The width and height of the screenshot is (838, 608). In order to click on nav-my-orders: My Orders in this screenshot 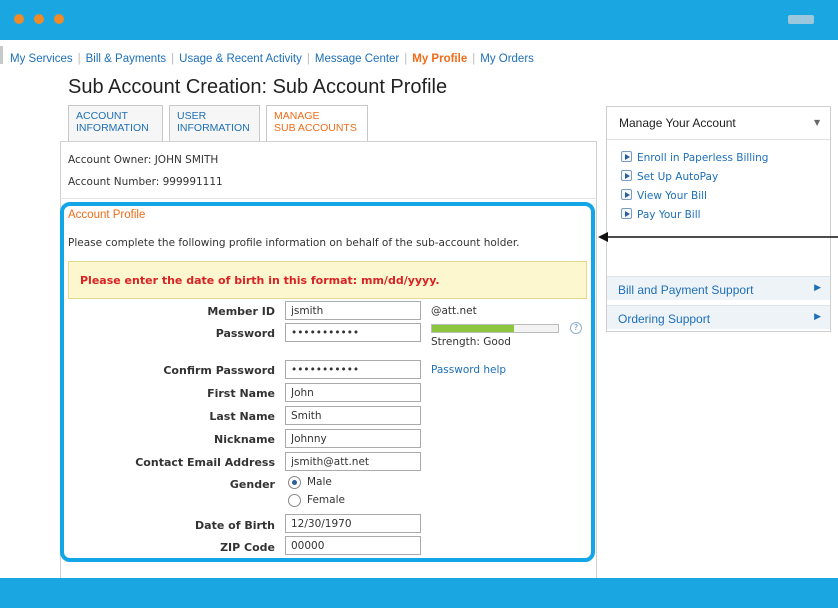, I will do `click(507, 59)`.